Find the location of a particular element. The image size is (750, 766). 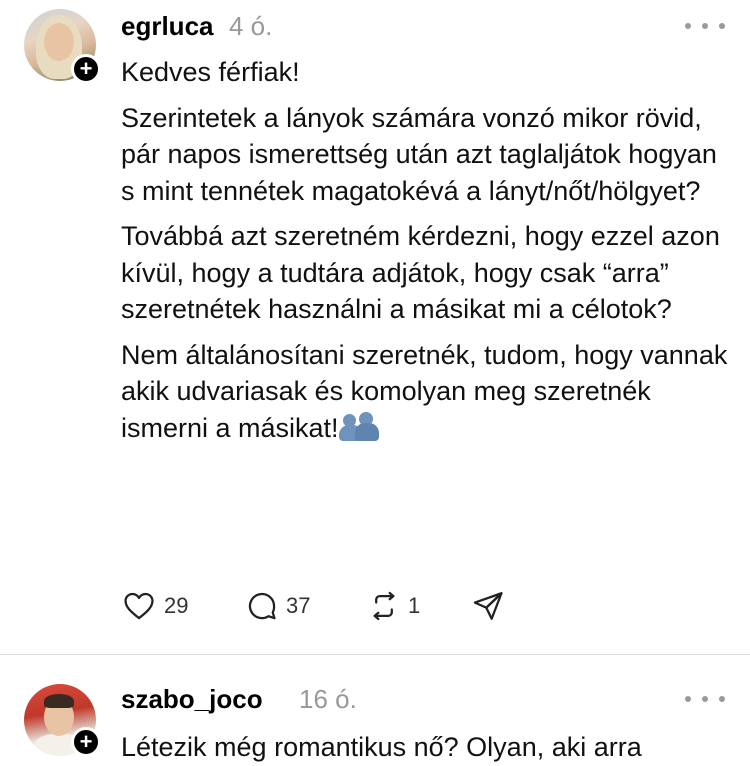

repost-count: 1 is located at coordinates (414, 605).